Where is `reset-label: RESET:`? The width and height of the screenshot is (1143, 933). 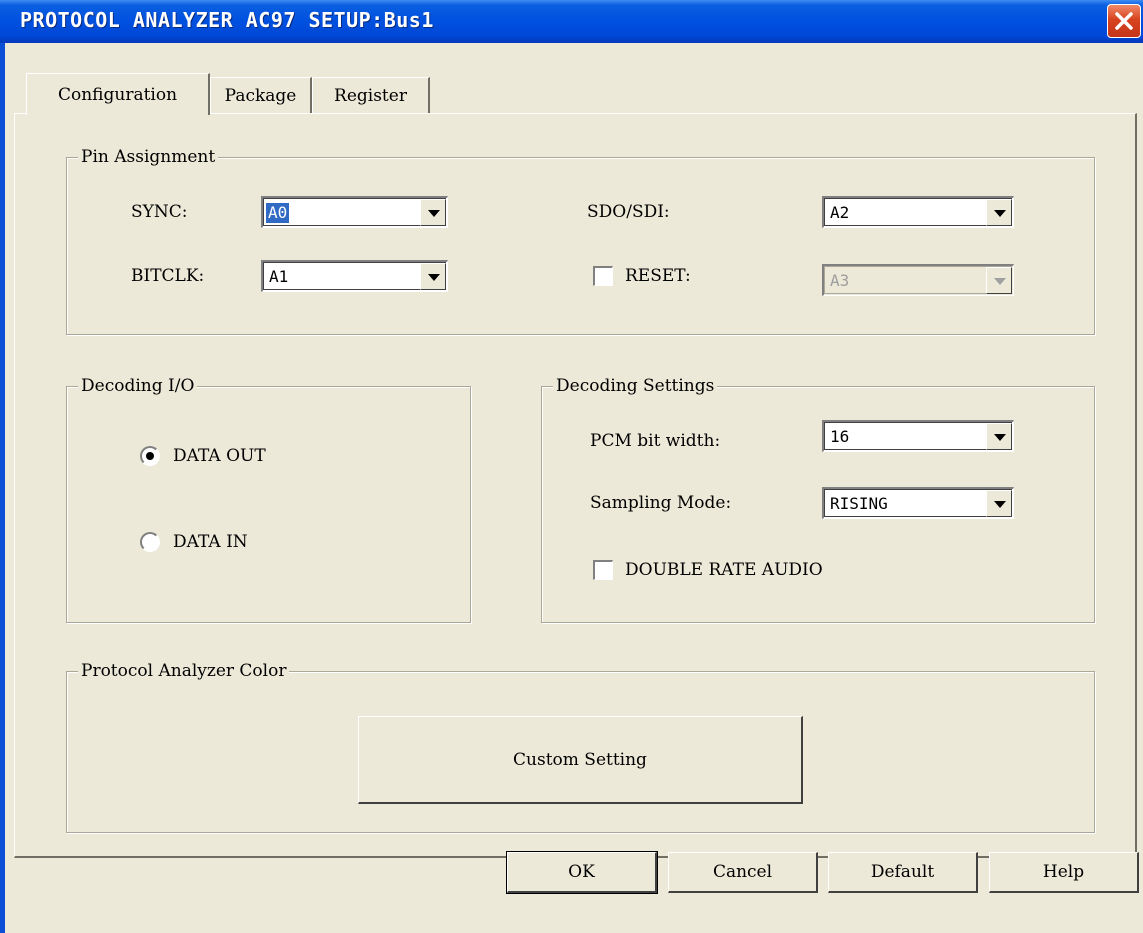
reset-label: RESET: is located at coordinates (658, 276).